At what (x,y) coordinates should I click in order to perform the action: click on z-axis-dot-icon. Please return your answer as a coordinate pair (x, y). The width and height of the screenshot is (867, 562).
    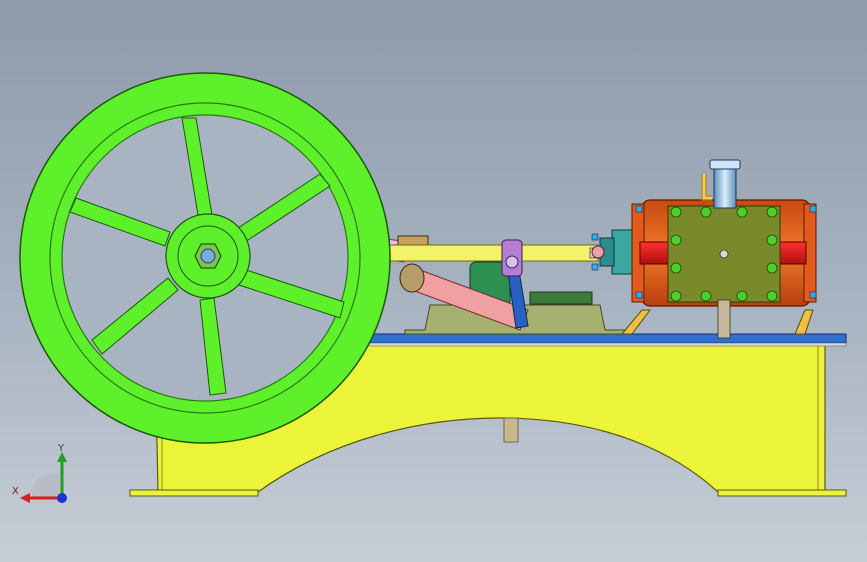
    Looking at the image, I should click on (62, 498).